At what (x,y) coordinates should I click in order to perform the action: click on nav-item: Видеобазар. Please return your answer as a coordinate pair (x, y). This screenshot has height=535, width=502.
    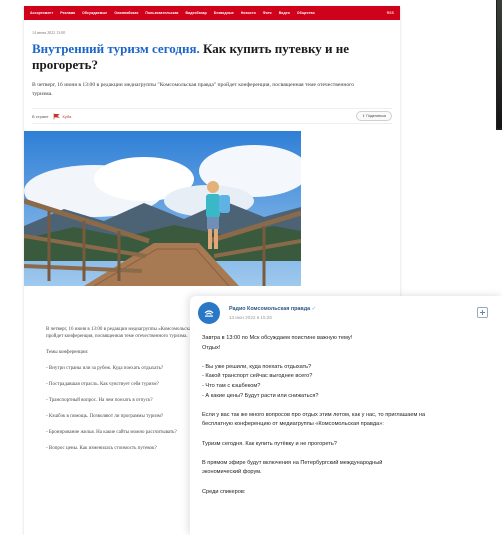
    Looking at the image, I should click on (196, 13).